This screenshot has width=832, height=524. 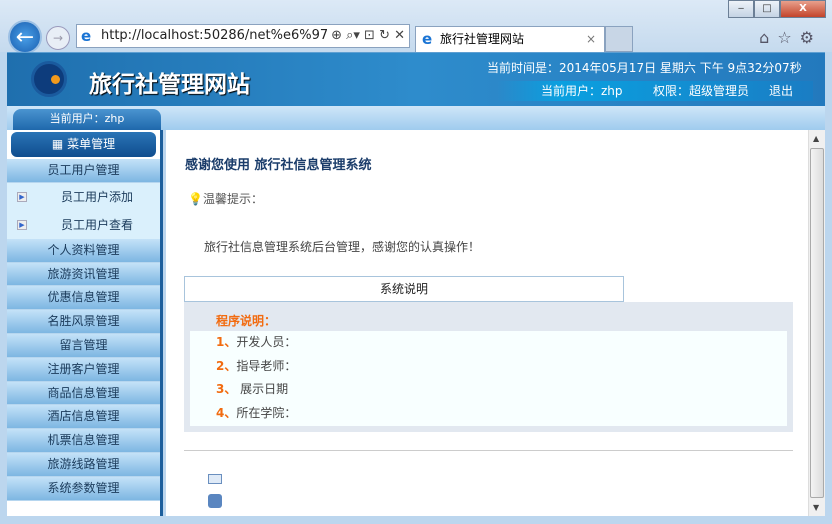 I want to click on sidebar-subitem-add: ▶ 员工用户添加, so click(x=83, y=196).